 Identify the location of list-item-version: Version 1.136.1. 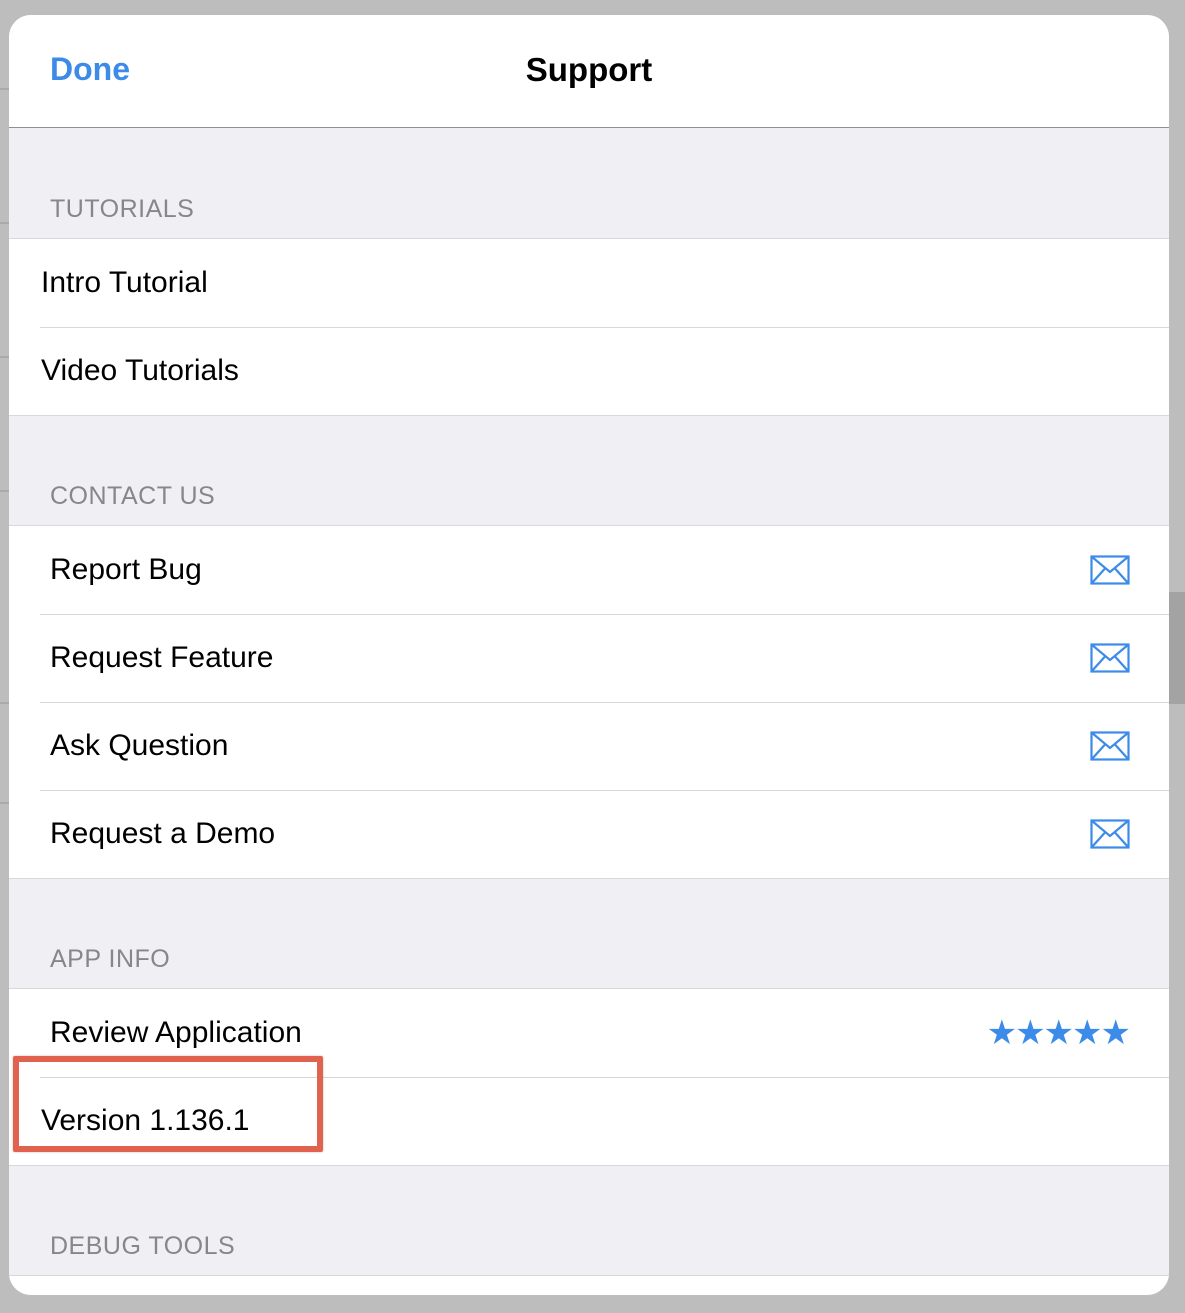
(589, 1121).